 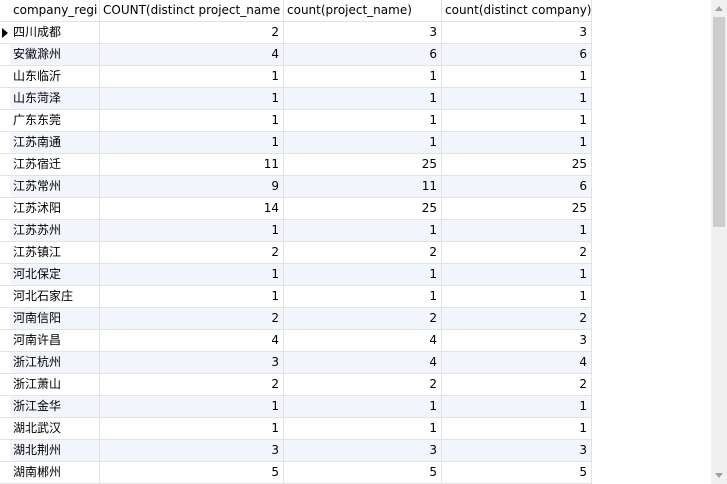 I want to click on cell-count-project: 3, so click(x=363, y=33).